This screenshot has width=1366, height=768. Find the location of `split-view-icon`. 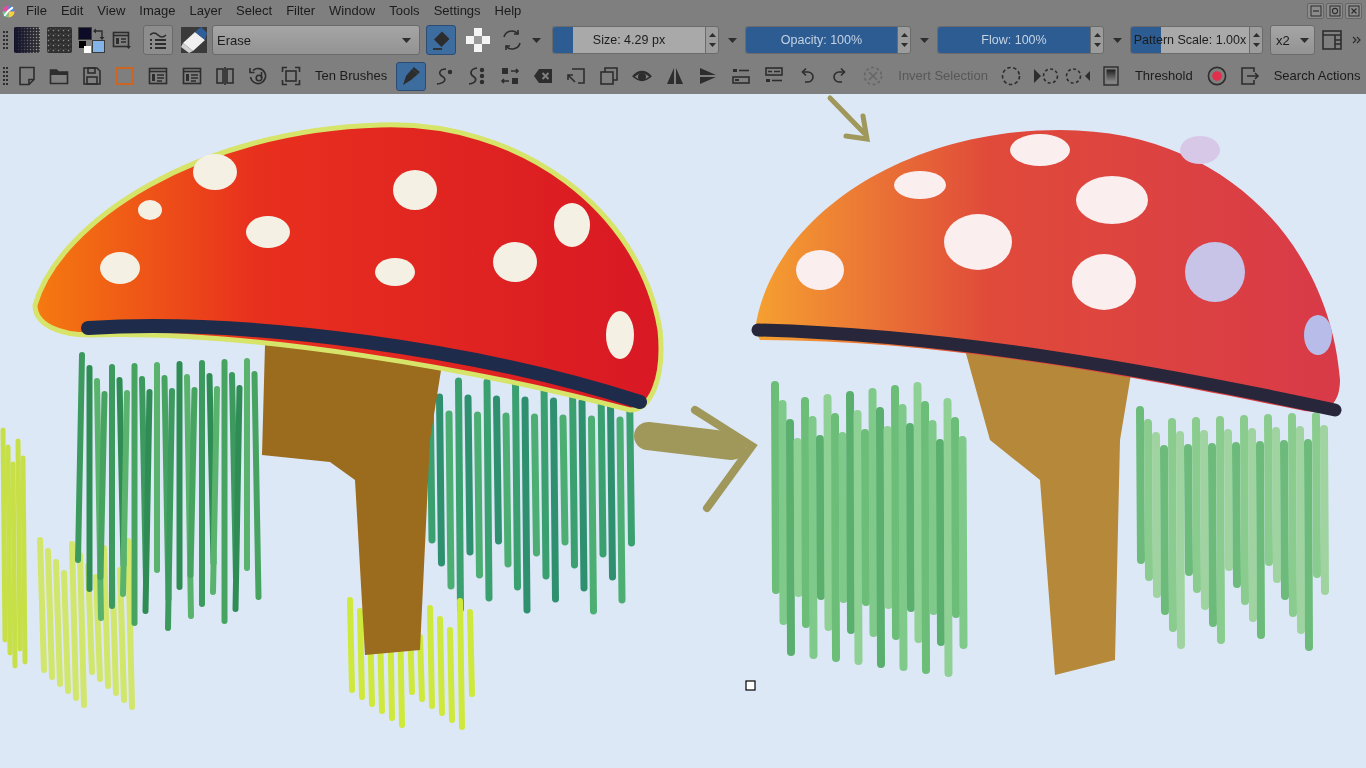

split-view-icon is located at coordinates (225, 76).